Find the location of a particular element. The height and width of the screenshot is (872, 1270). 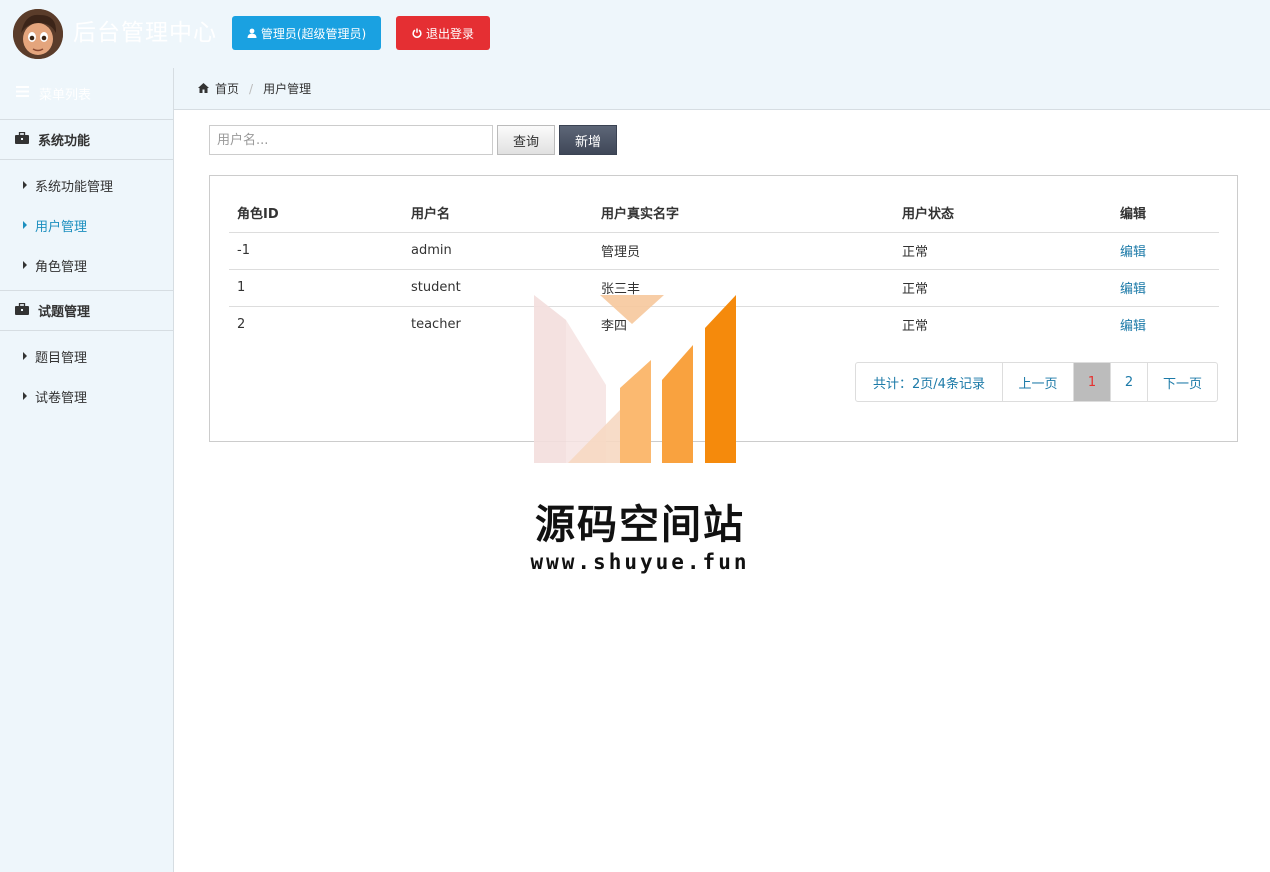

table-row: 1 student 张三丰 正常 编辑 is located at coordinates (724, 288).